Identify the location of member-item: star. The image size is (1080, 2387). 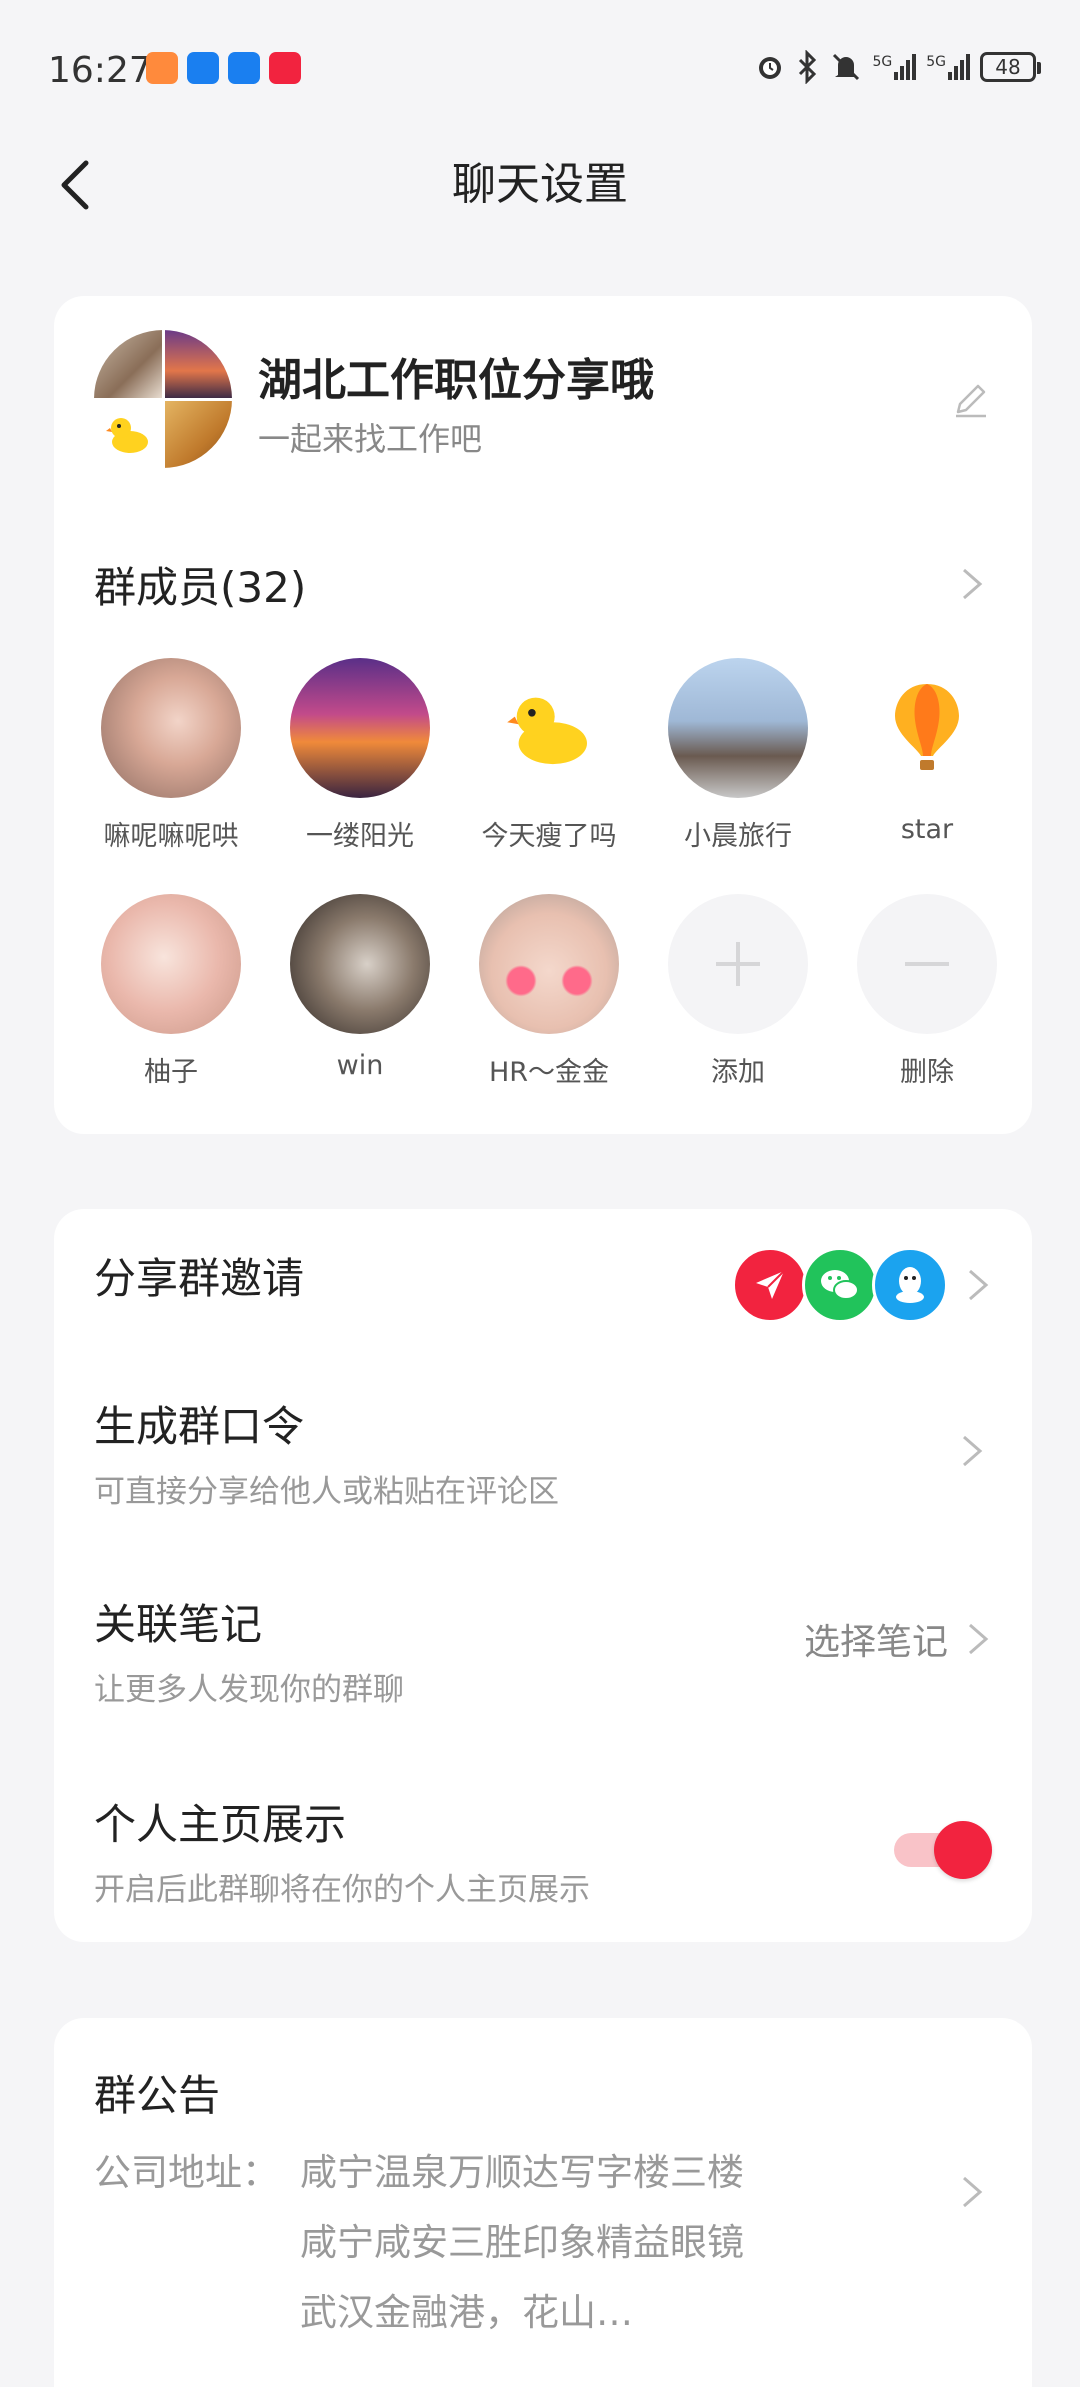
(927, 751).